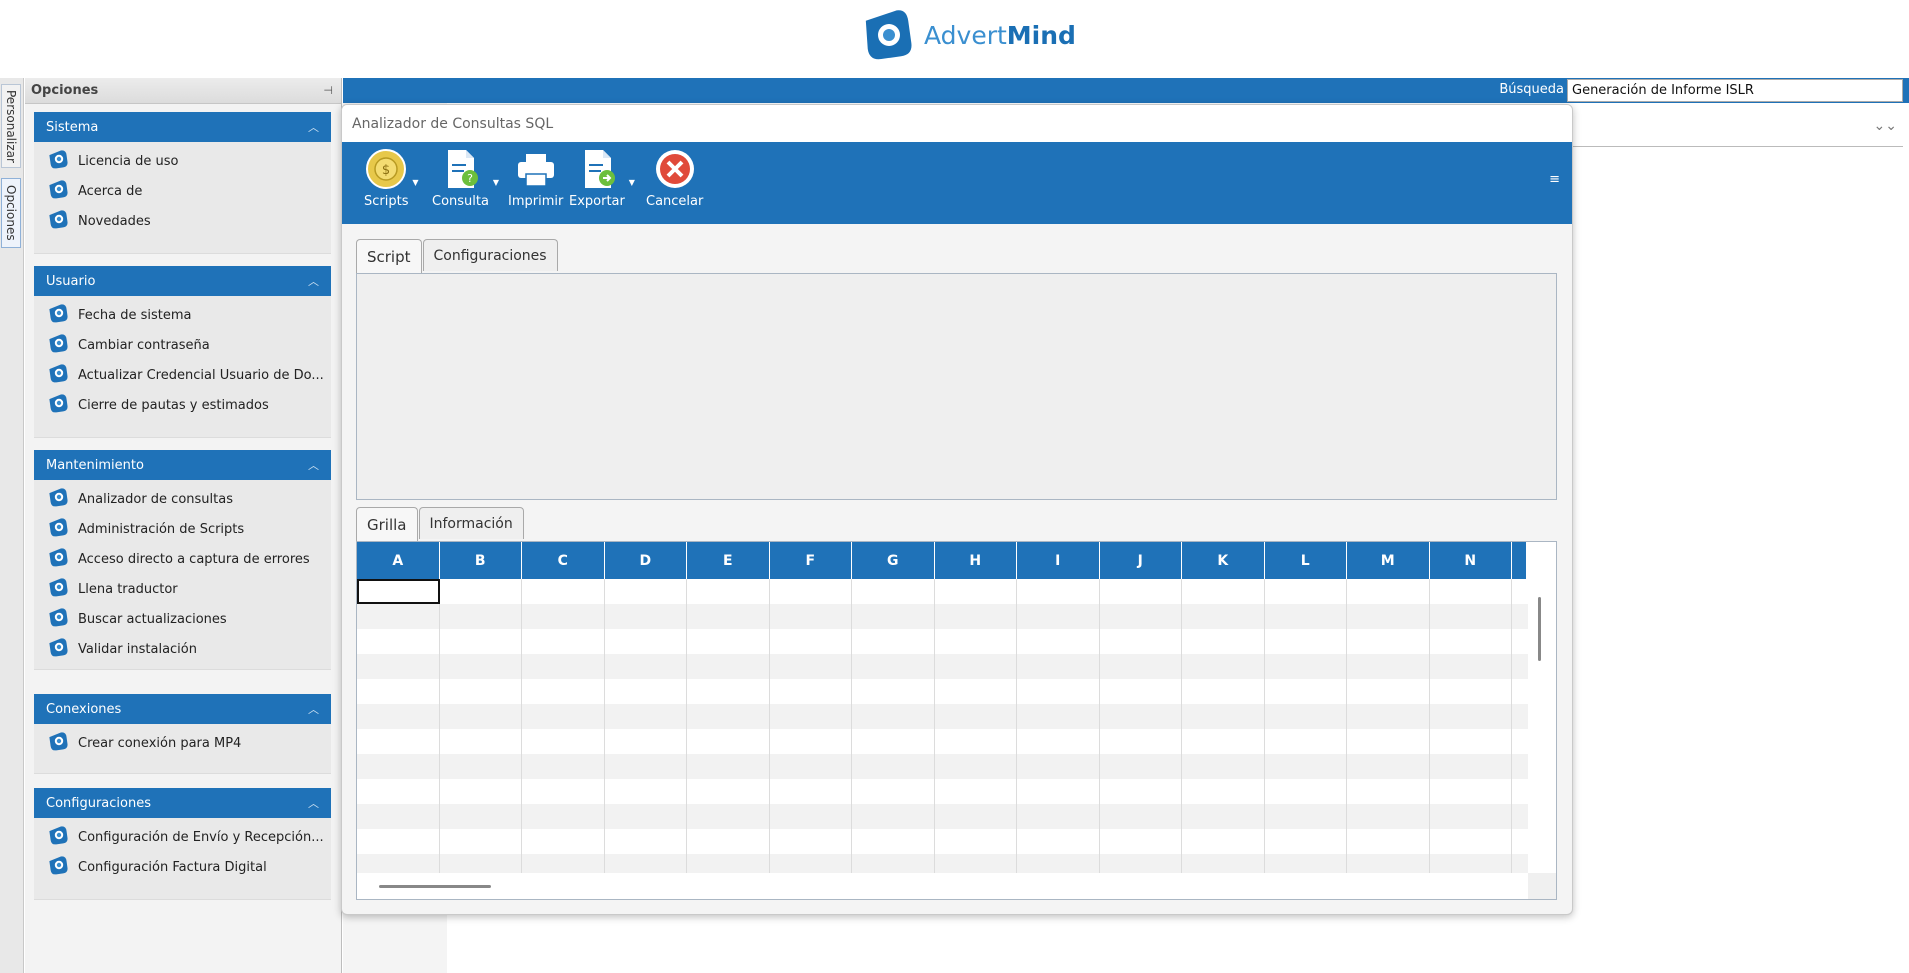 This screenshot has width=1909, height=973. I want to click on grid-column-header: I, so click(1058, 560).